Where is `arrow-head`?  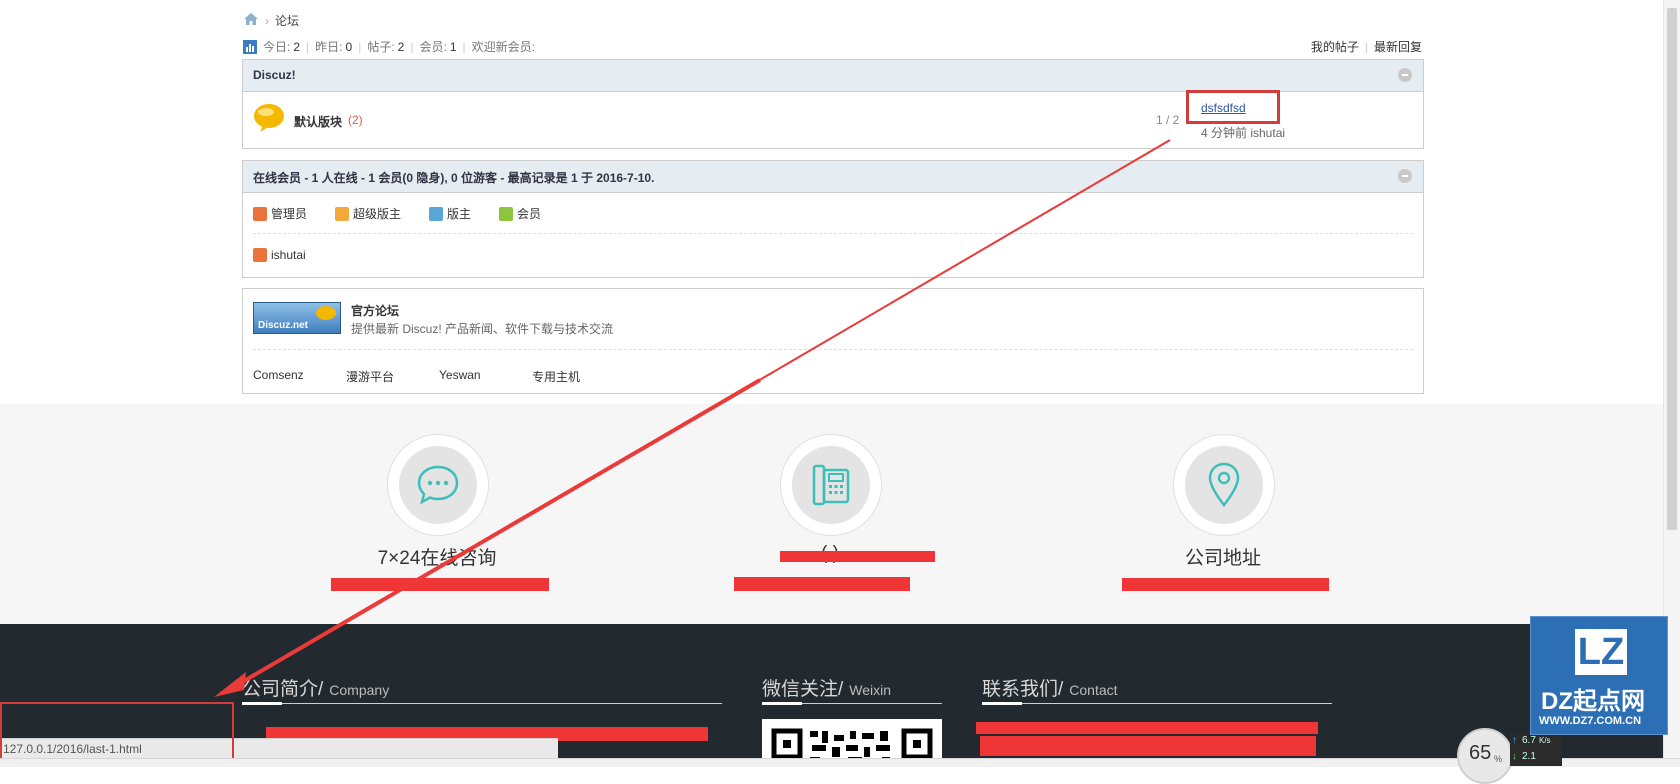 arrow-head is located at coordinates (230, 684).